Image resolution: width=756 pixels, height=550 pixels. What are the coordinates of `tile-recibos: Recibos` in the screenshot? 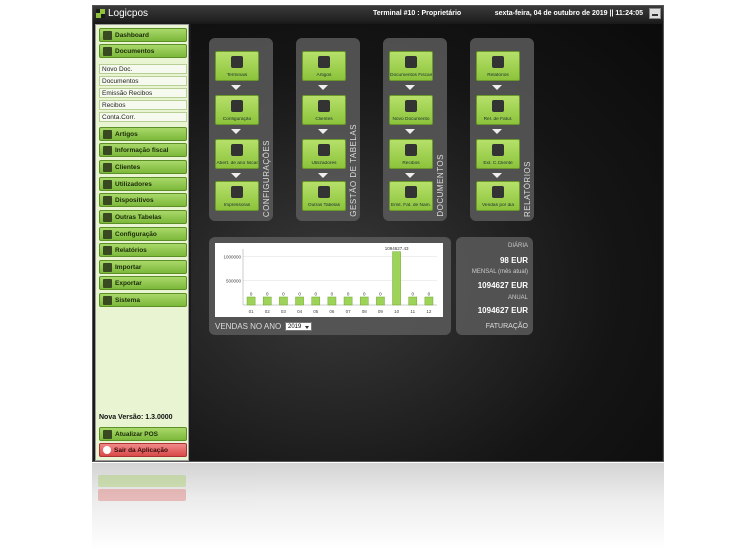 It's located at (411, 154).